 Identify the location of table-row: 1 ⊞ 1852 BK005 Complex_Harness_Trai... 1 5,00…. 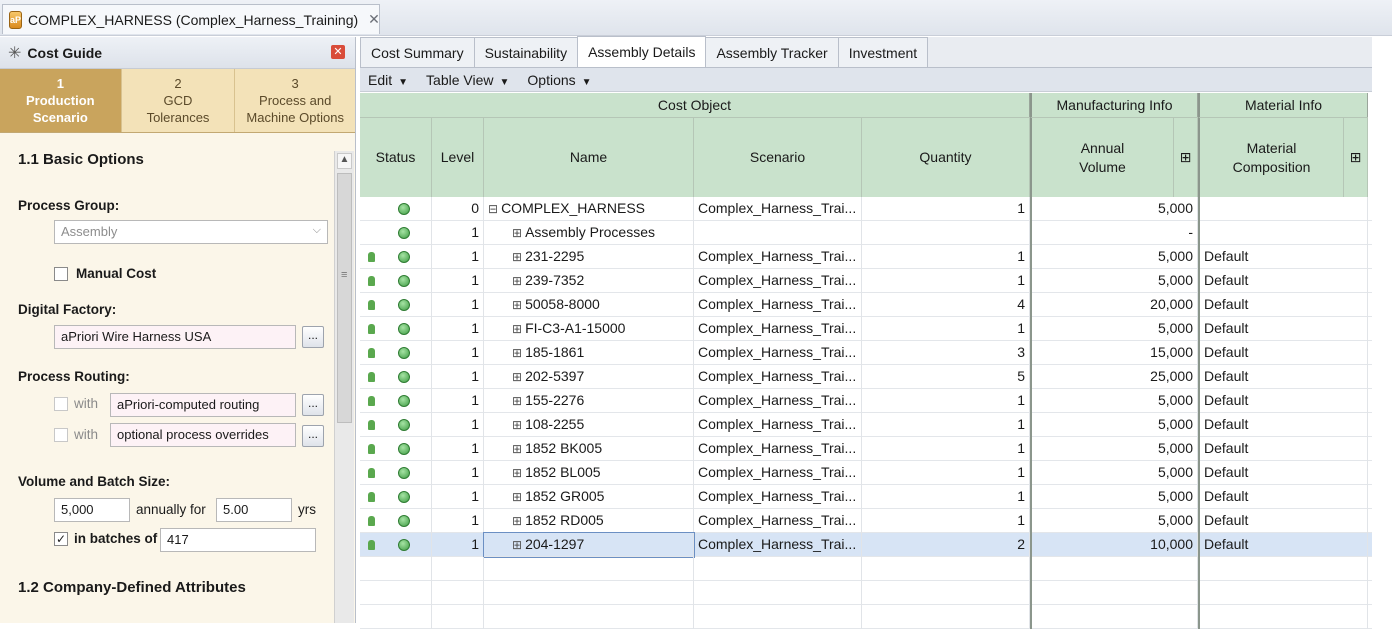
(866, 449).